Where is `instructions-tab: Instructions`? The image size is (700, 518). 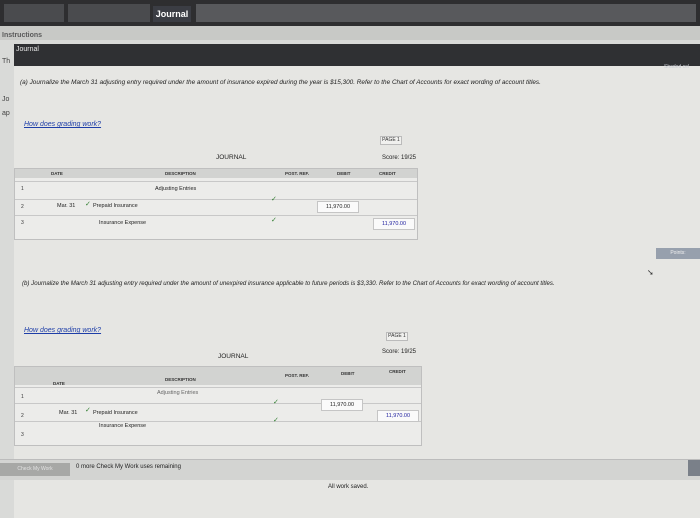 instructions-tab: Instructions is located at coordinates (22, 35).